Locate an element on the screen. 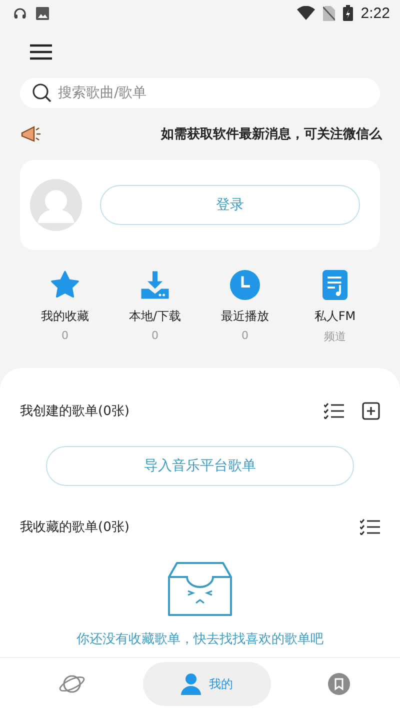 The height and width of the screenshot is (710, 400). download-icon is located at coordinates (155, 285).